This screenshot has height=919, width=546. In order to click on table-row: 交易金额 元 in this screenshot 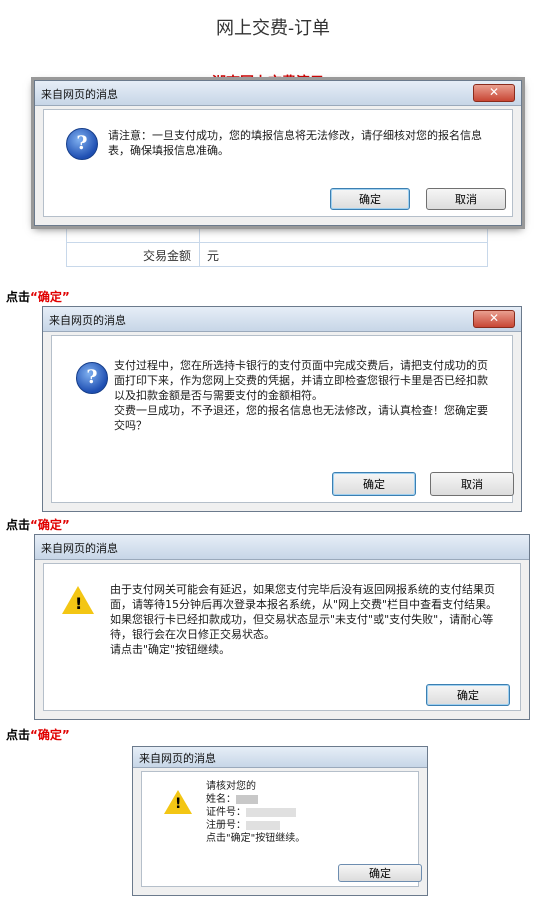, I will do `click(277, 256)`.